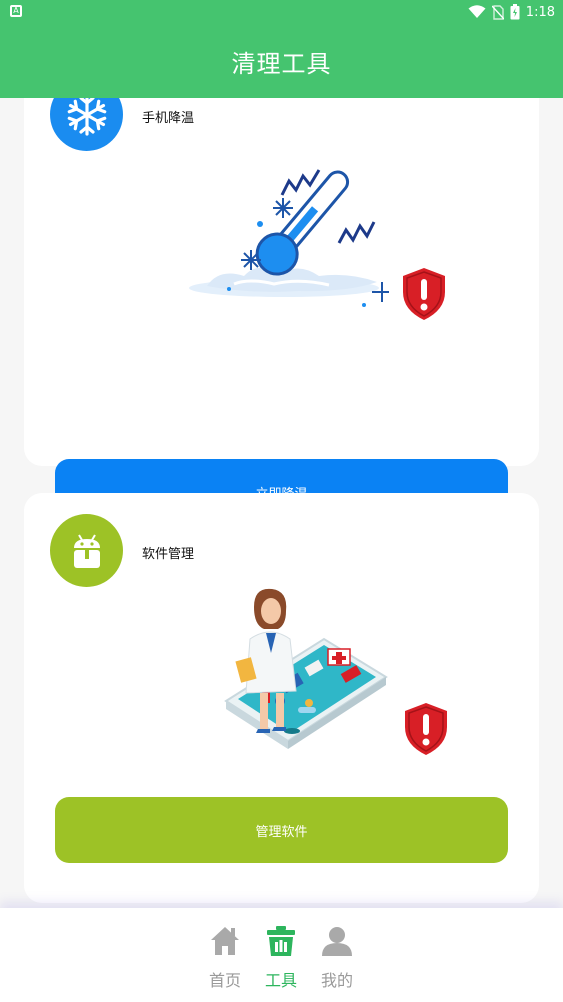 The width and height of the screenshot is (563, 1002). What do you see at coordinates (497, 12) in the screenshot?
I see `no-sim-icon` at bounding box center [497, 12].